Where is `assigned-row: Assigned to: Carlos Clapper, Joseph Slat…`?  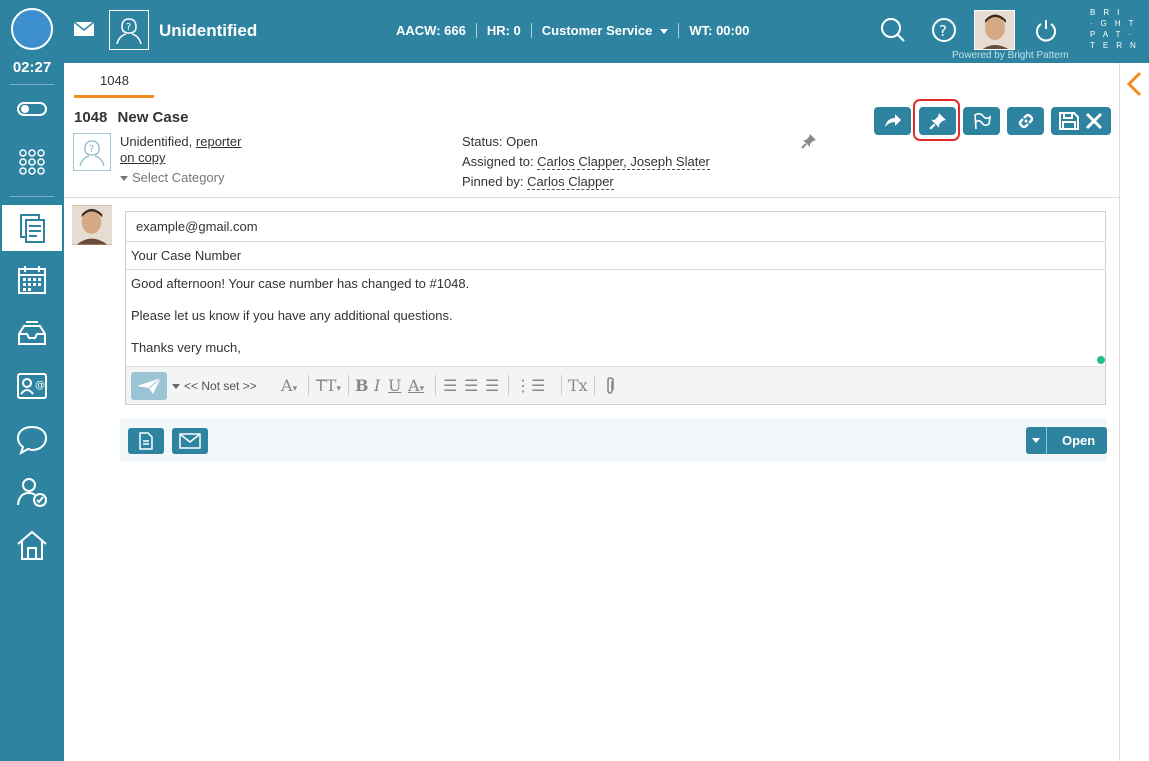
assigned-row: Assigned to: Carlos Clapper, Joseph Slat… is located at coordinates (586, 162).